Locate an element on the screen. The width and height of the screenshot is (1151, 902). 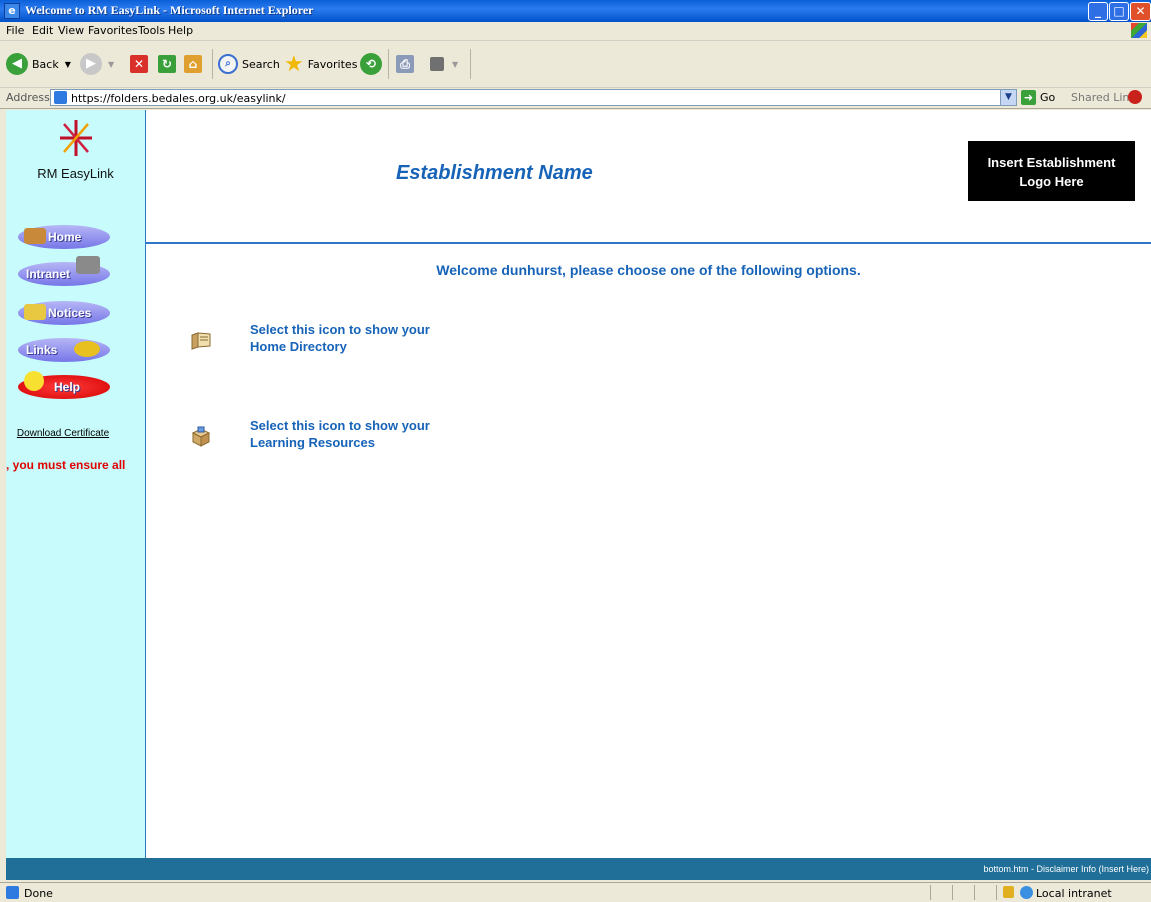
home-directory-line1: Select this icon to show your is located at coordinates (340, 329).